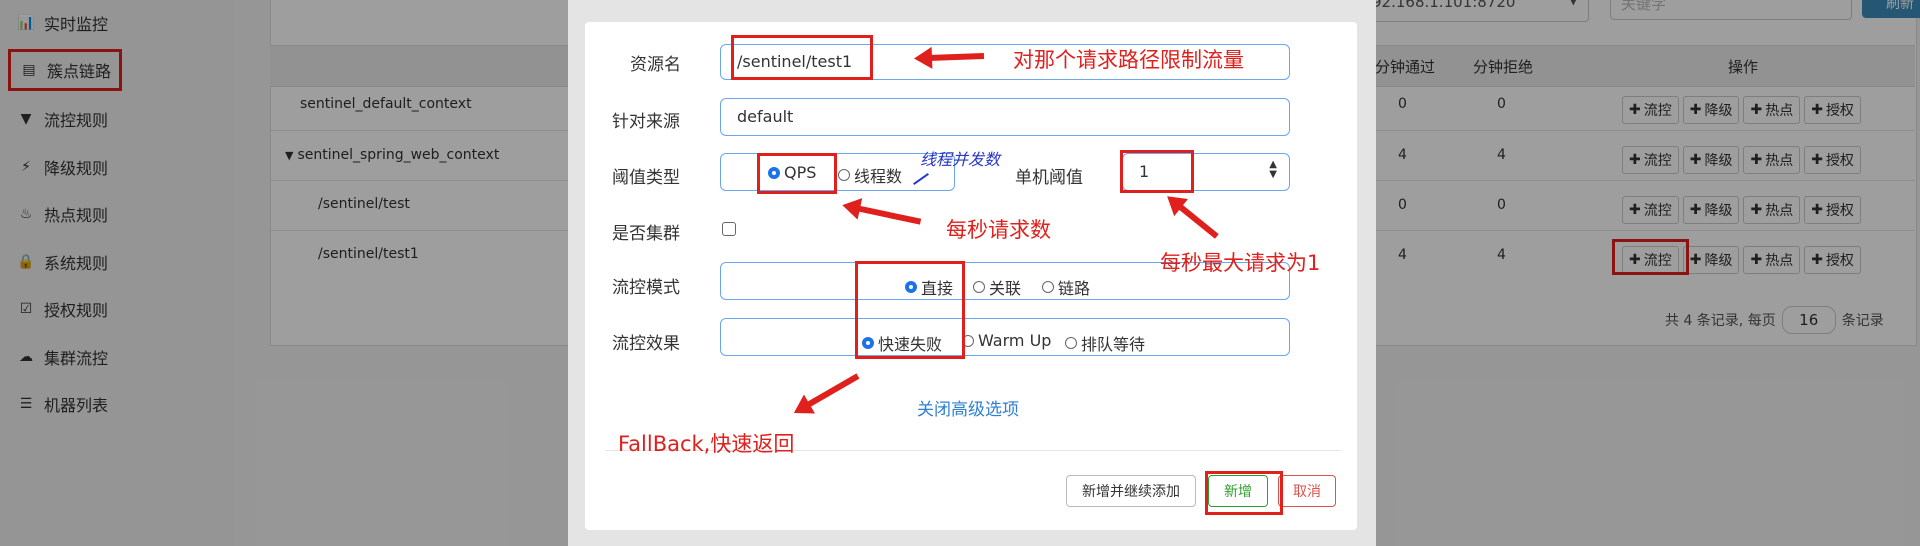  I want to click on cluster-mode-label: 是否集群, so click(646, 234).